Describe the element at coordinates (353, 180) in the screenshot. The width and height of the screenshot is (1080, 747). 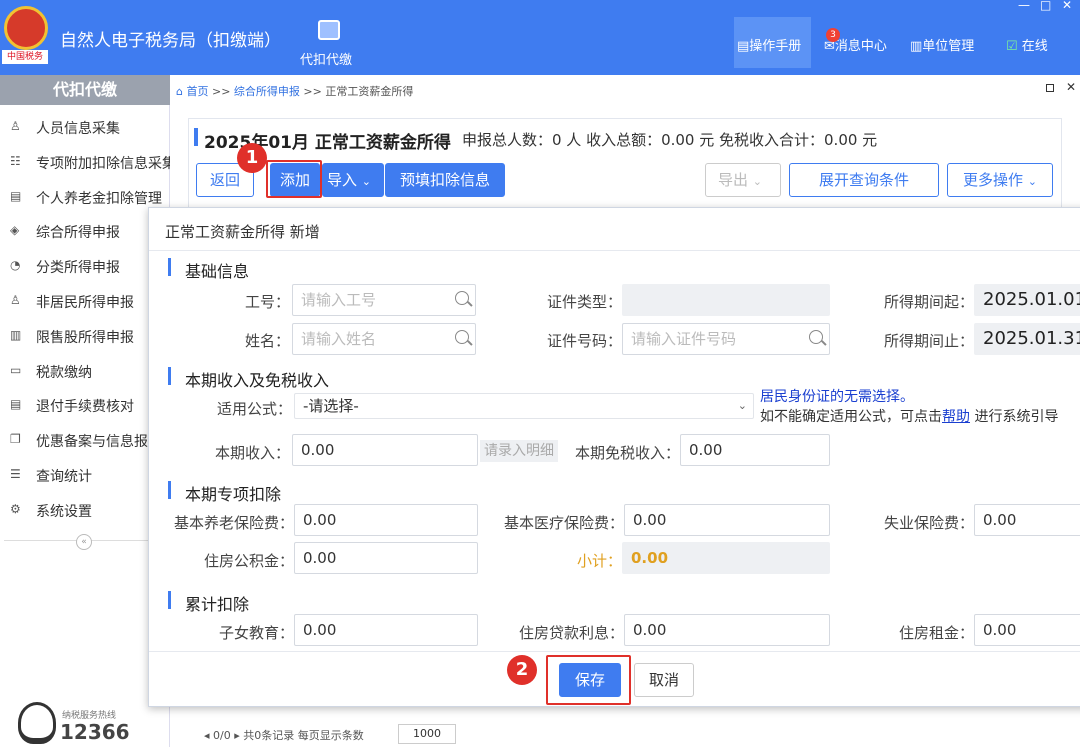
I see `import-button: 导入 ⌄` at that location.